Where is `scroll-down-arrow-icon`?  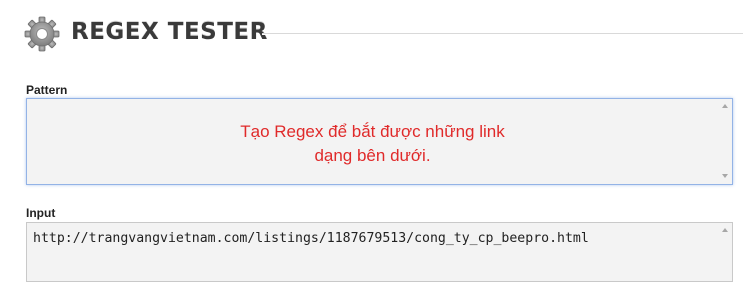 scroll-down-arrow-icon is located at coordinates (725, 176).